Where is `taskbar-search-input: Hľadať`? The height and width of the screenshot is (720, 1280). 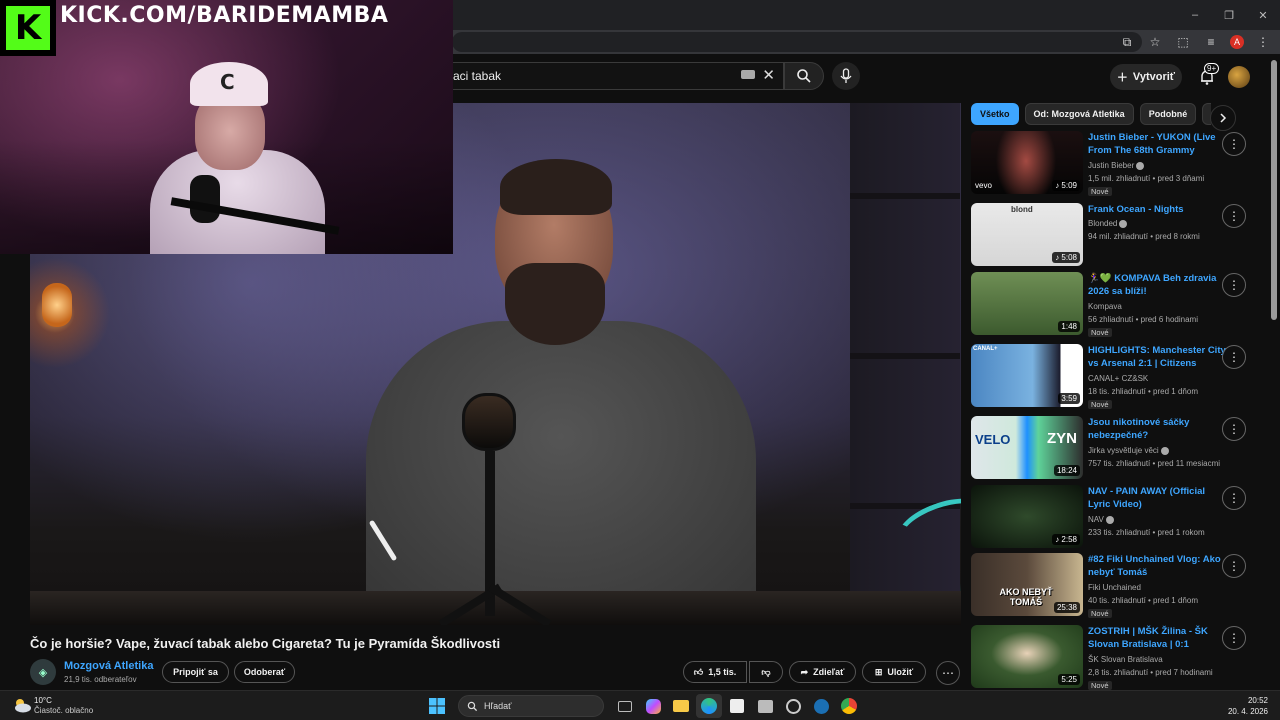
taskbar-search-input: Hľadať is located at coordinates (531, 706).